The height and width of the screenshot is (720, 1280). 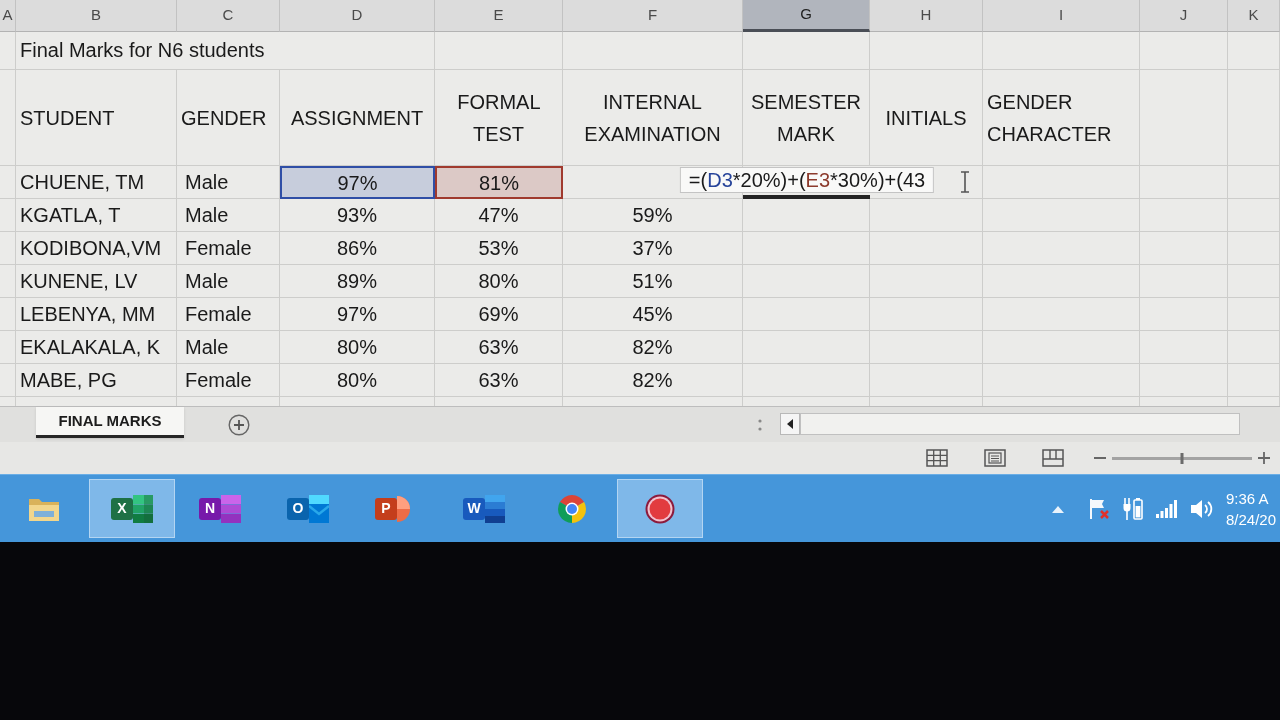 I want to click on page-break-icon, so click(x=1053, y=458).